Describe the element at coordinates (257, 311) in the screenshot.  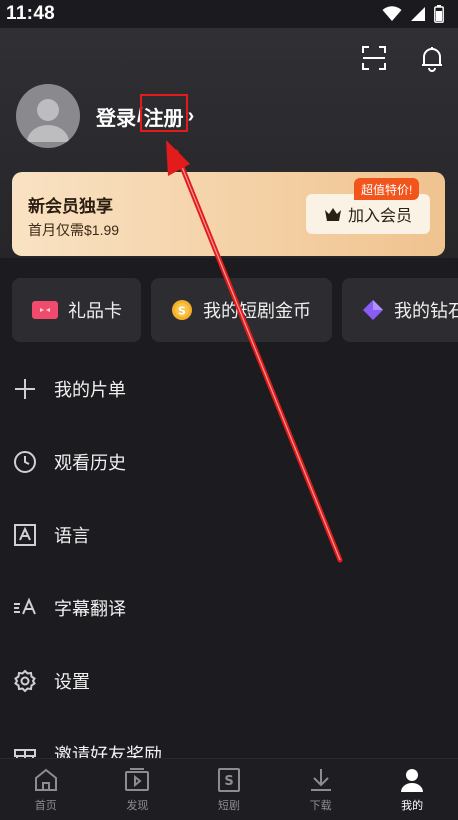
I see `coins-label: 我的短剧金币` at that location.